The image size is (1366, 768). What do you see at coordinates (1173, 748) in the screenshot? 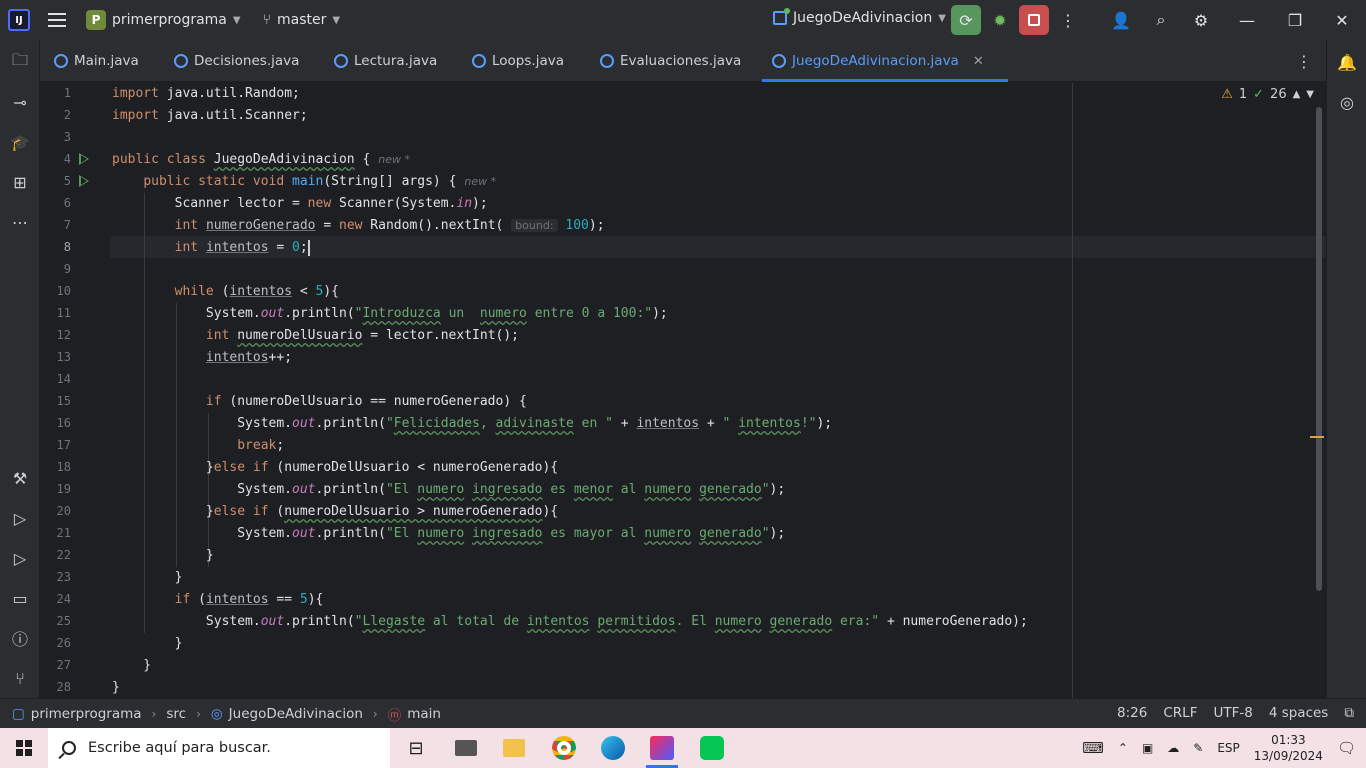
I see `weather-icon: ☁` at bounding box center [1173, 748].